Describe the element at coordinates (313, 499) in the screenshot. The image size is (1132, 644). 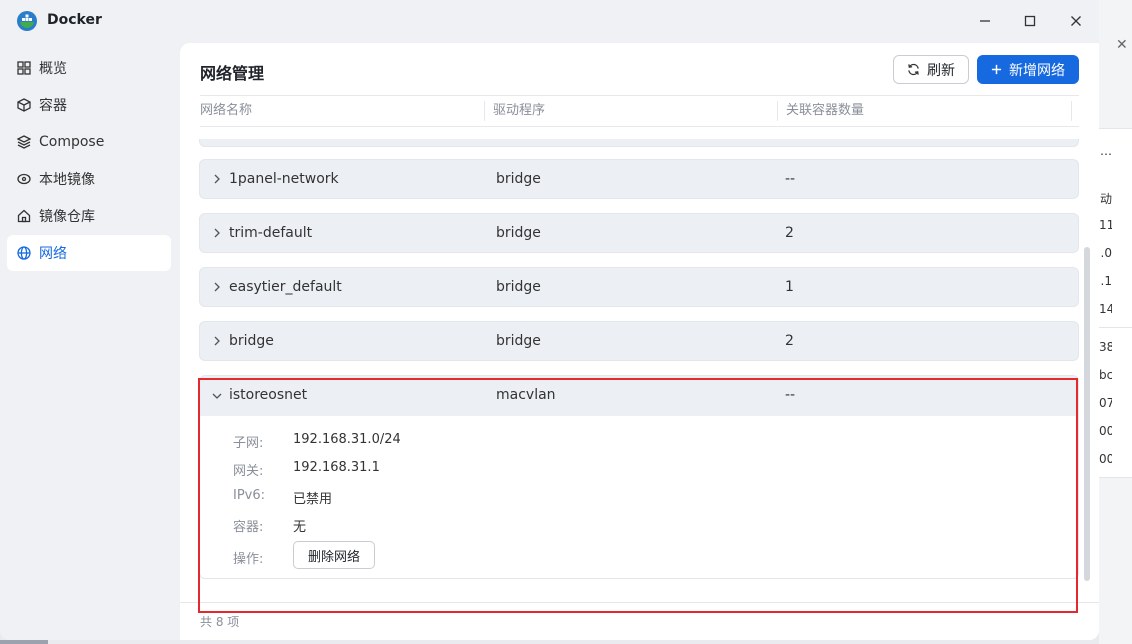
I see `ipv6-value: 已禁用` at that location.